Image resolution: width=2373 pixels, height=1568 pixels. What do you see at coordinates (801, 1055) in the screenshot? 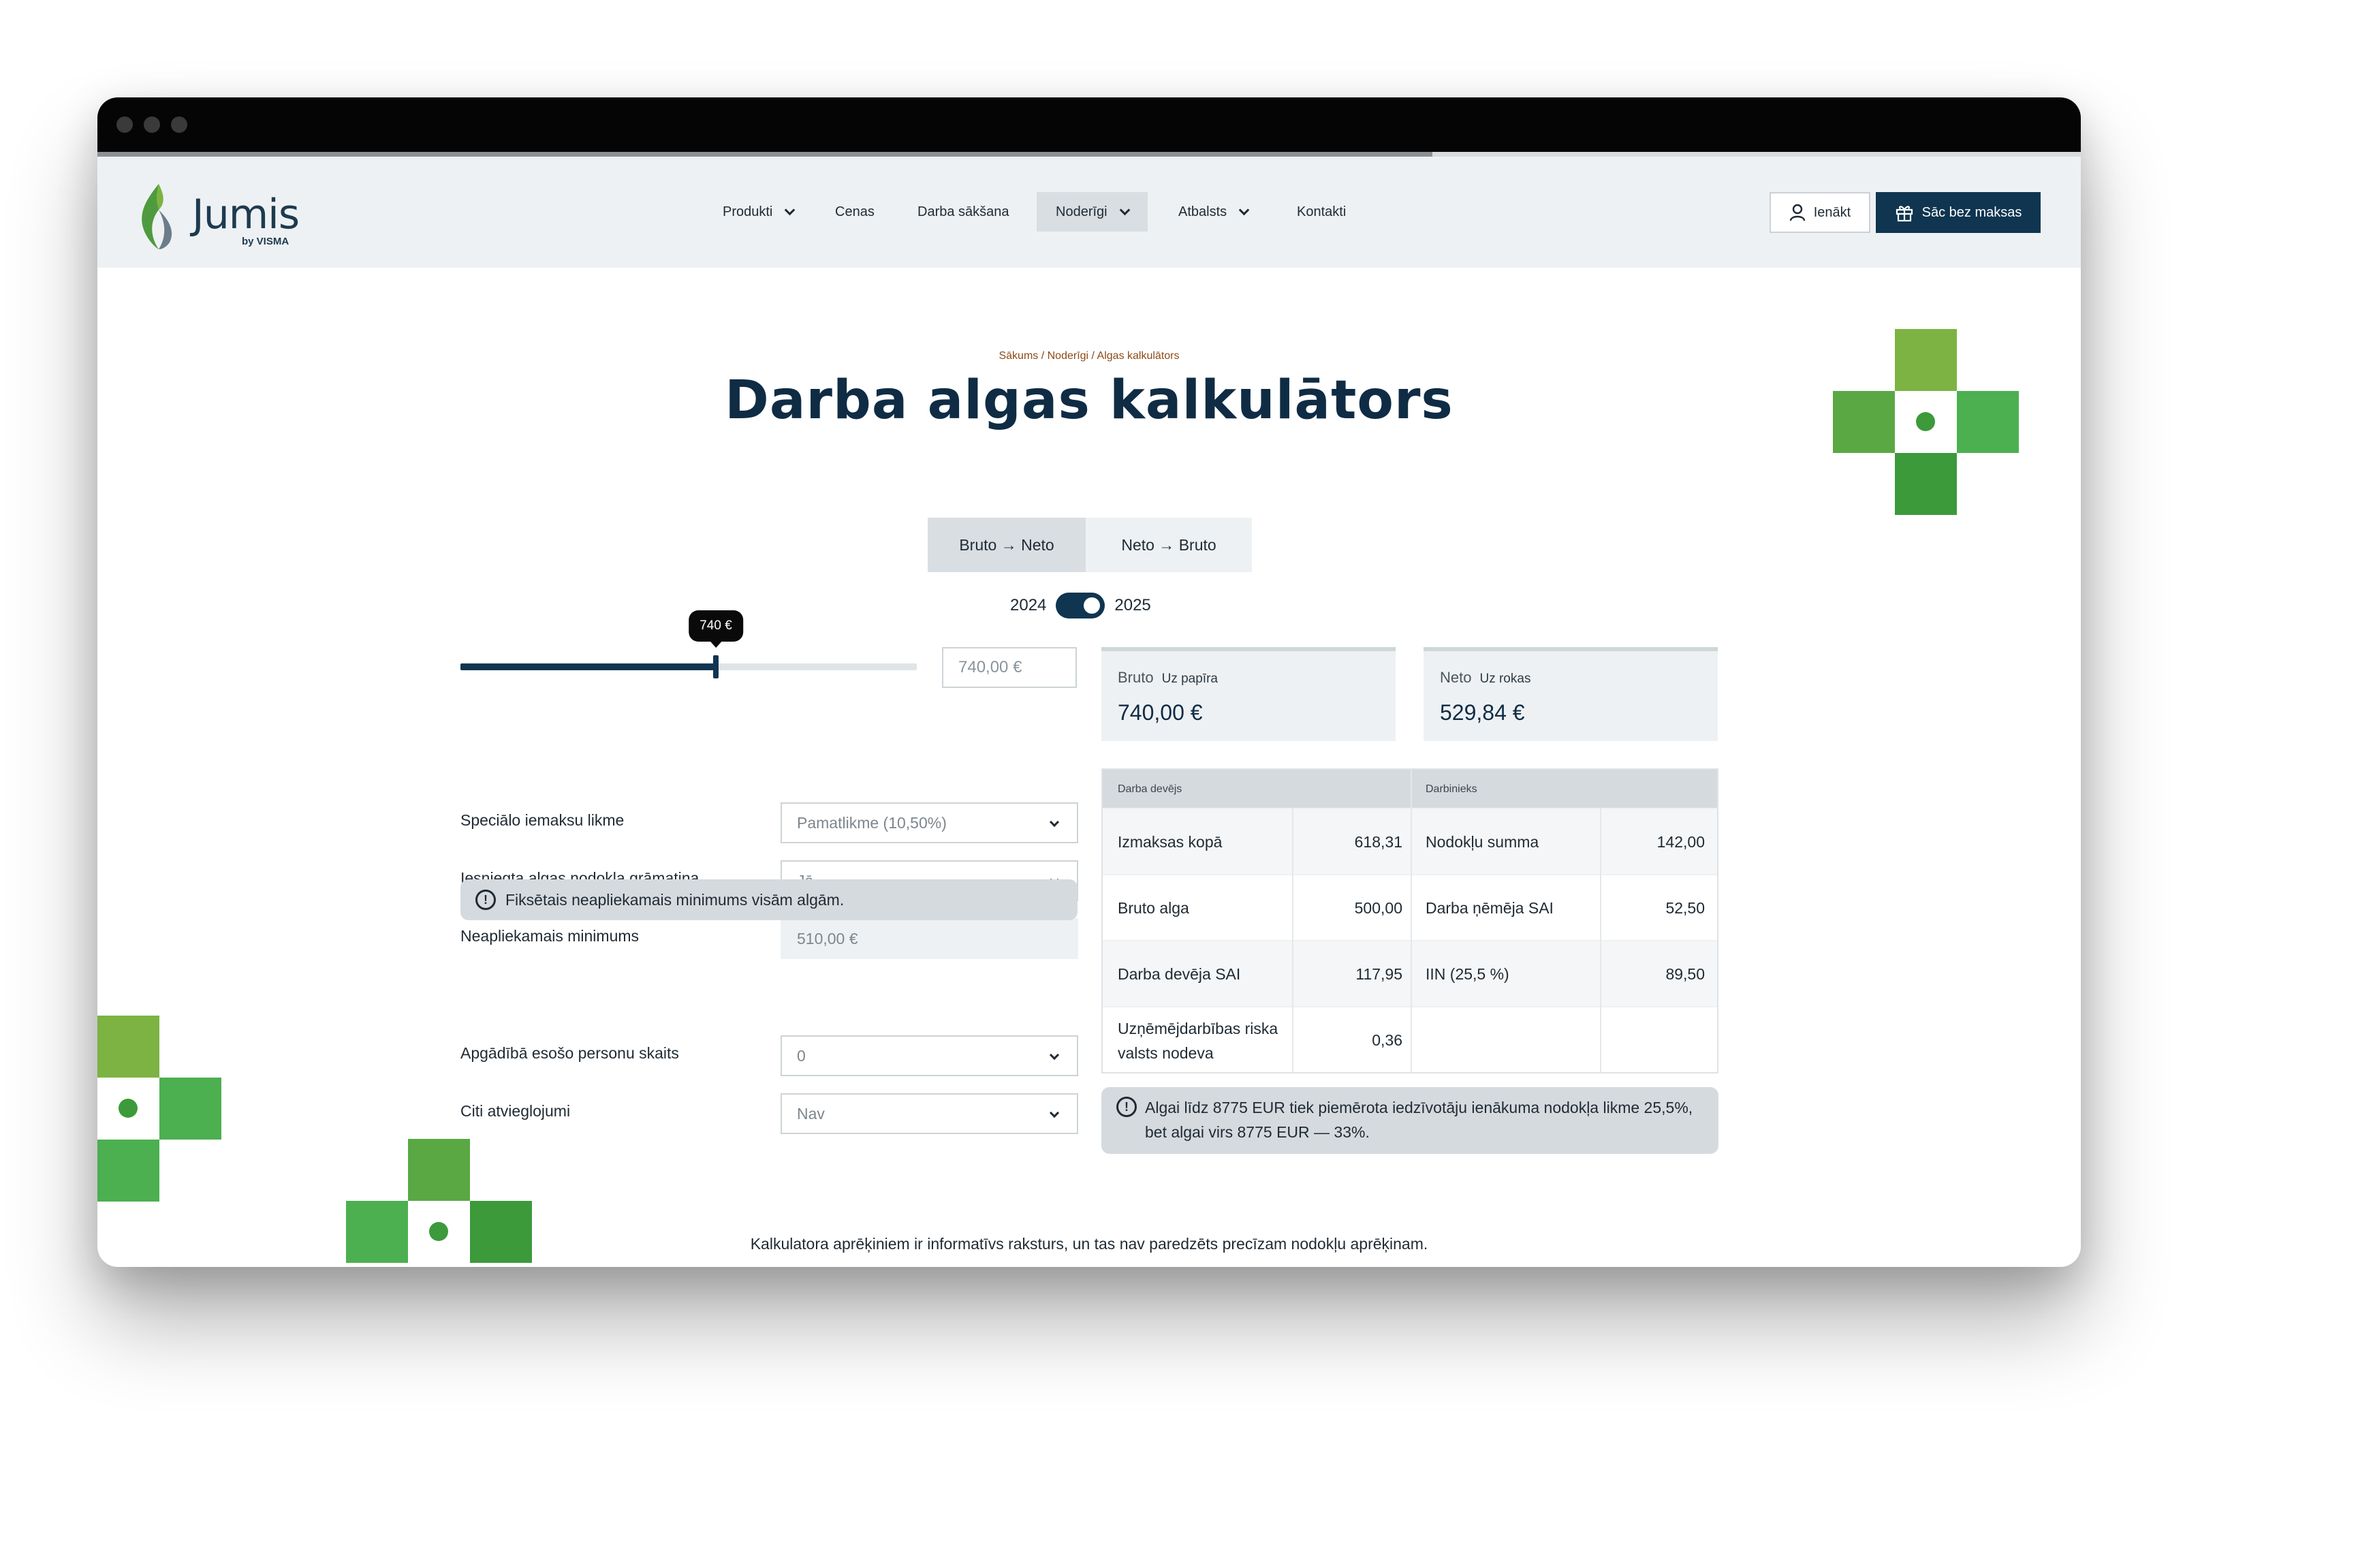
I see `select-value: 0` at bounding box center [801, 1055].